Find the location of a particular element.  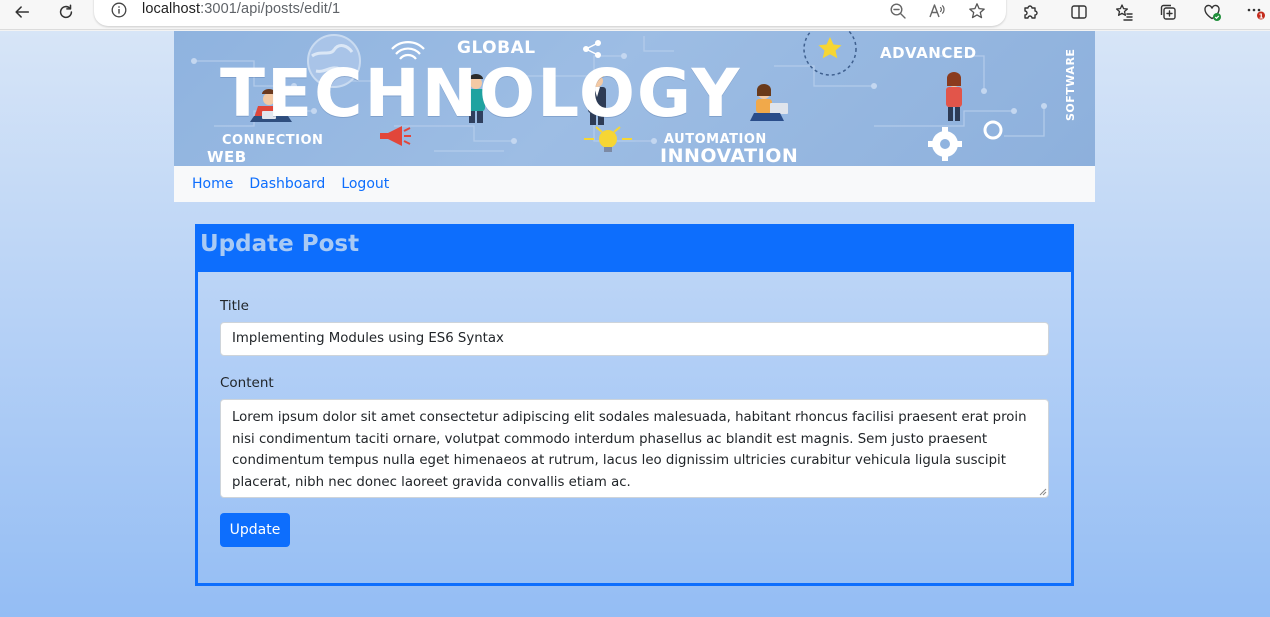

address-bar: localhost:3001/api/posts/edit/1 is located at coordinates (550, 13).